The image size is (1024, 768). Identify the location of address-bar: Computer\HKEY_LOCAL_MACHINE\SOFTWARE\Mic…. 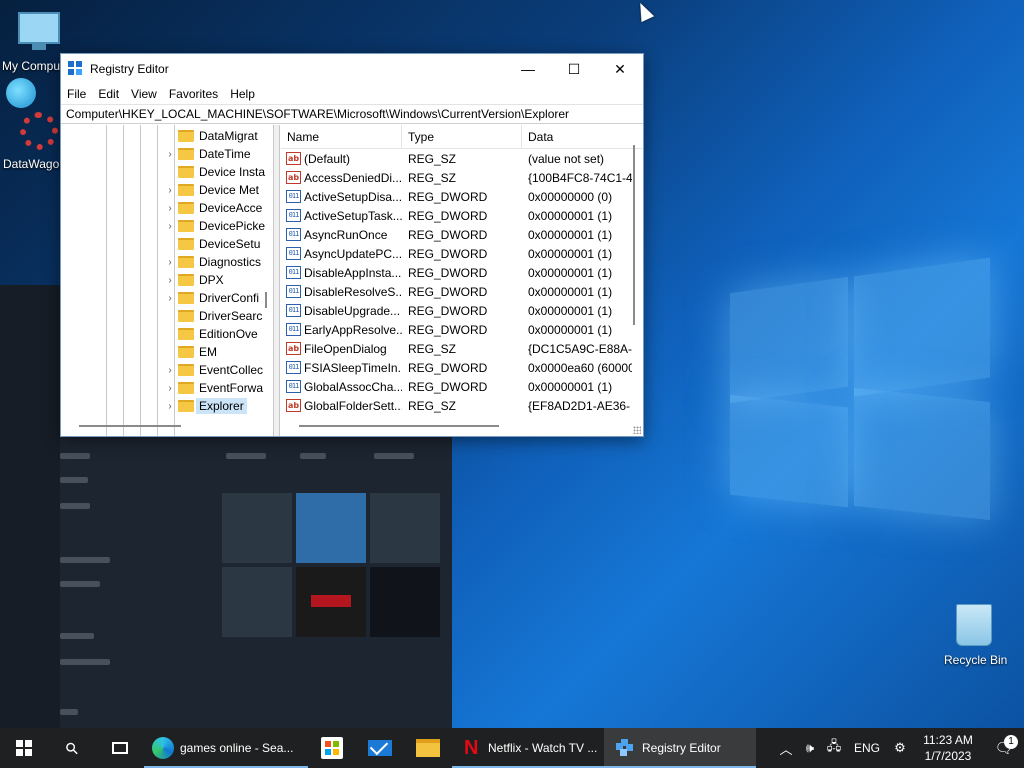
(352, 114).